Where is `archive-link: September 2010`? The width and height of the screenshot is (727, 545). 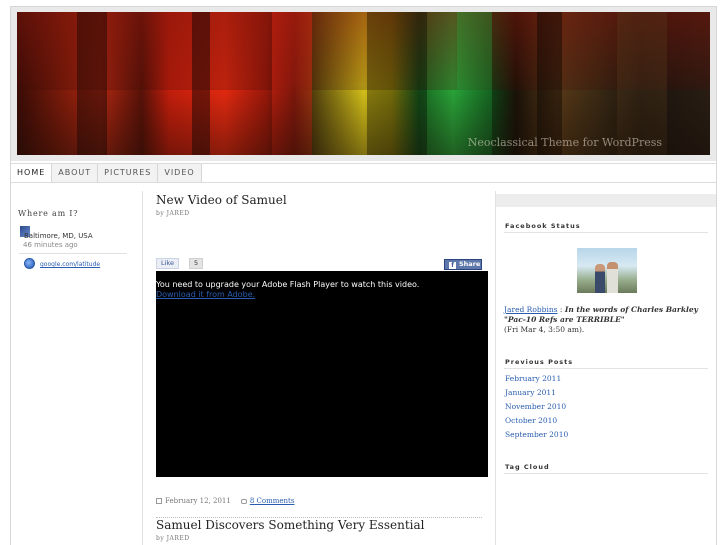 archive-link: September 2010 is located at coordinates (536, 434).